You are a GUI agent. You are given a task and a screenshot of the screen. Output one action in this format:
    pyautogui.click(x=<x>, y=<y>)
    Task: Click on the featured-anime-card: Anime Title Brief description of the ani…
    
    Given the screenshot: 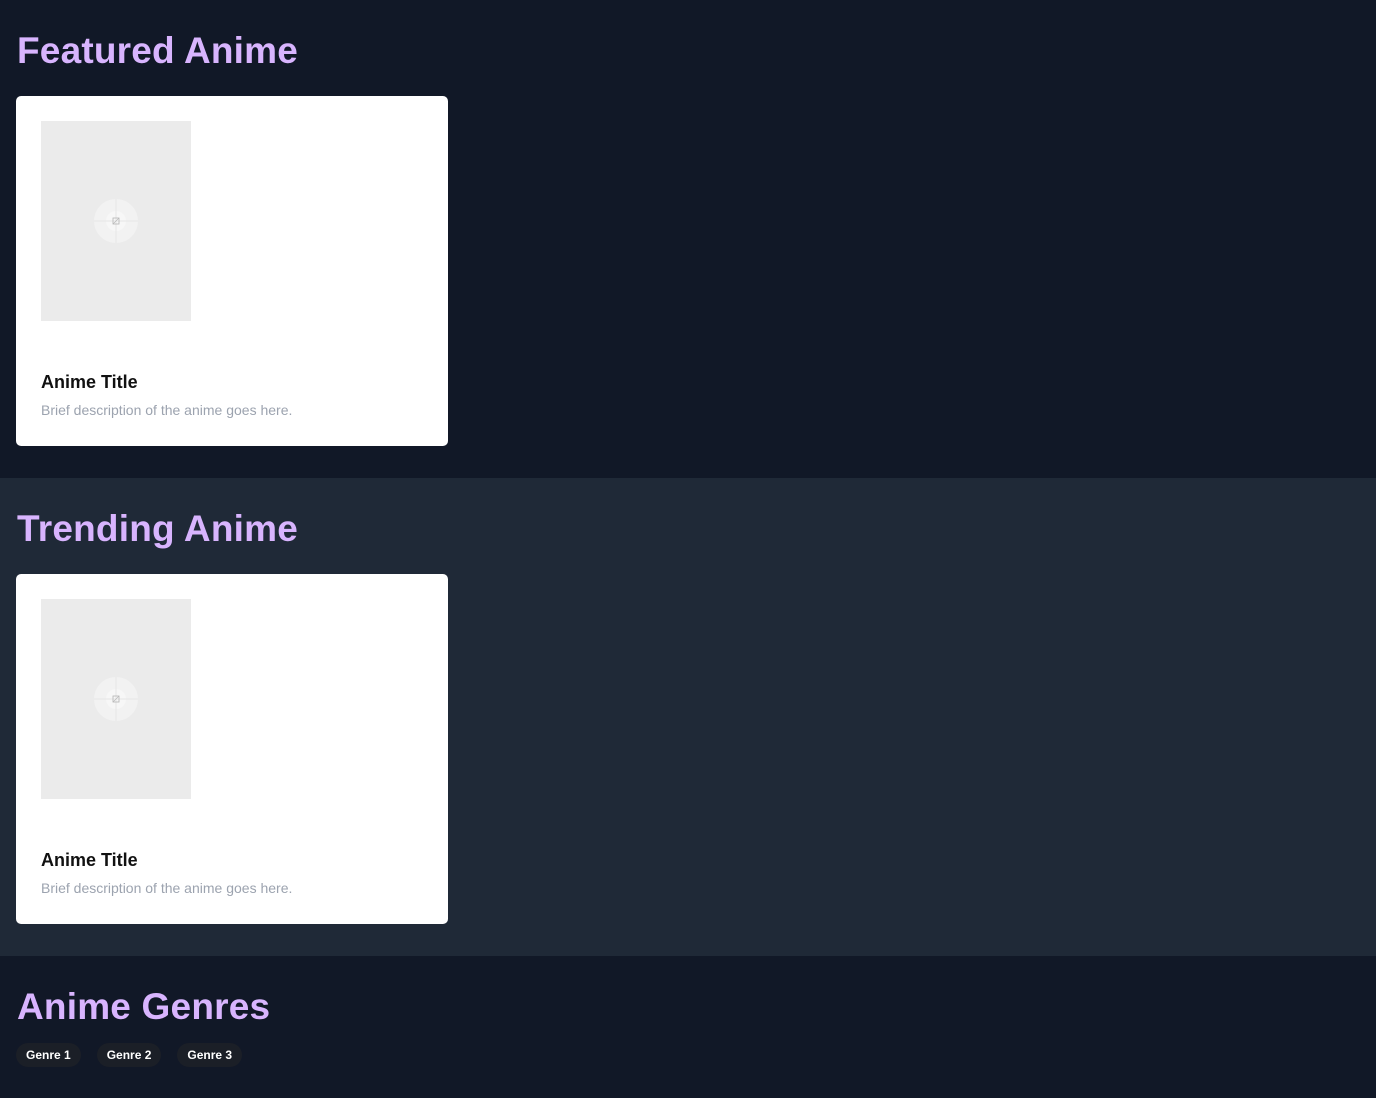 What is the action you would take?
    pyautogui.click(x=232, y=271)
    